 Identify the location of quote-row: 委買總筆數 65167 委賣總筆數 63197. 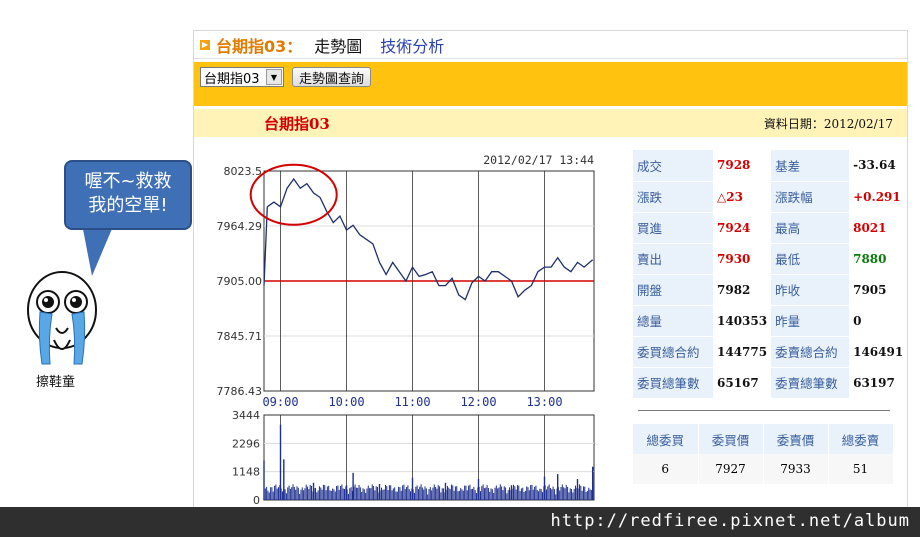
(770, 383).